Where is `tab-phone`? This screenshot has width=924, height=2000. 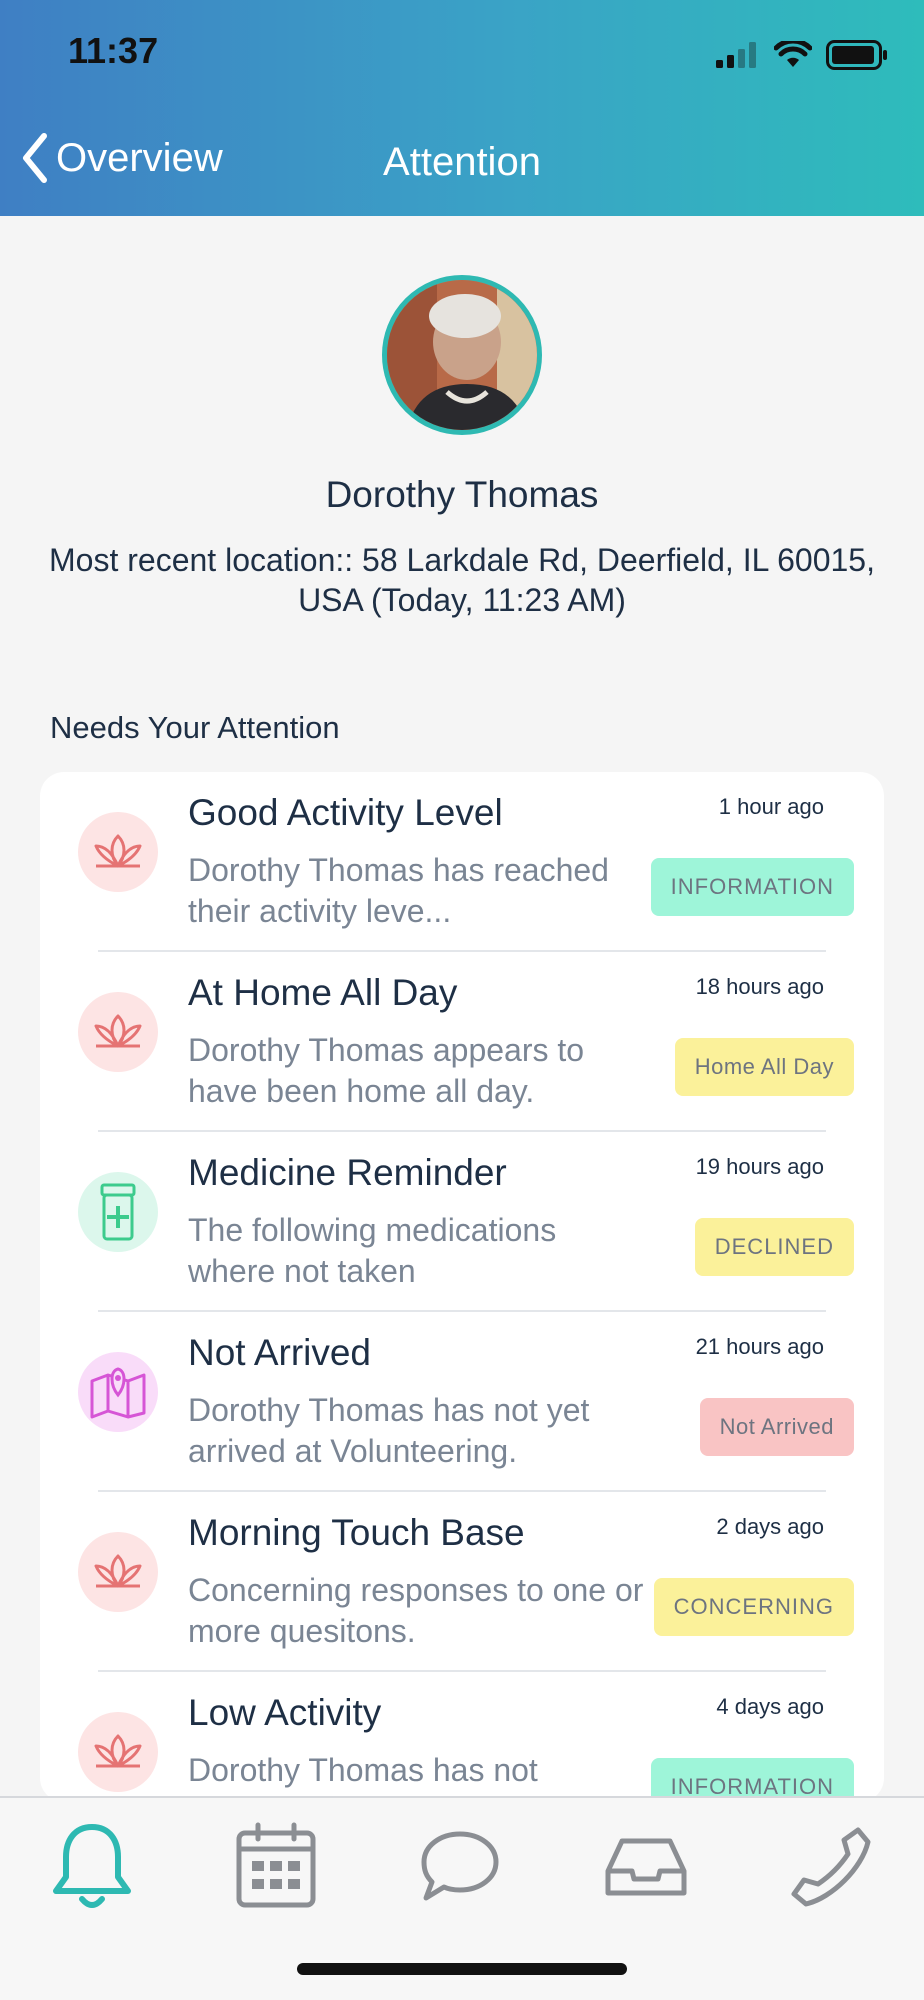 tab-phone is located at coordinates (830, 1866).